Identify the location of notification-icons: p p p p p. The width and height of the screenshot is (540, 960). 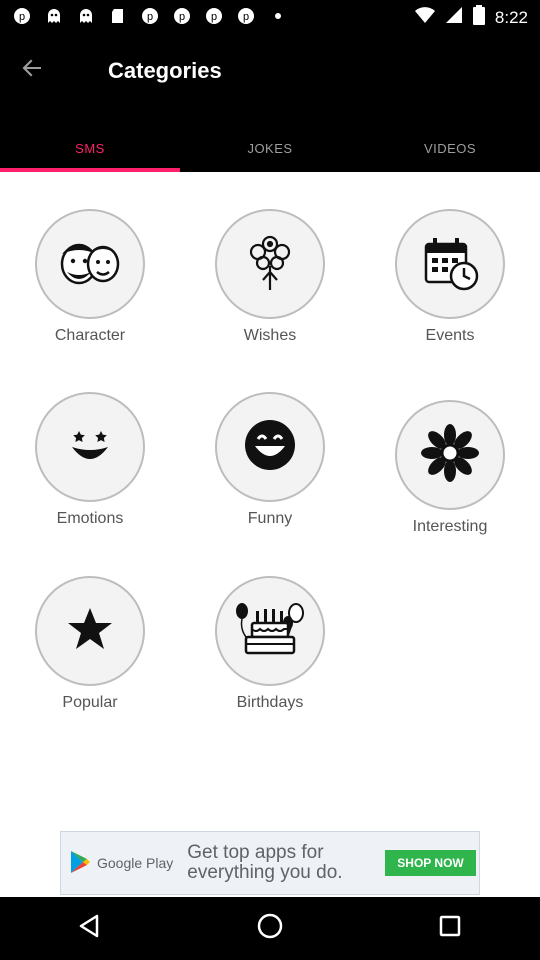
(150, 16).